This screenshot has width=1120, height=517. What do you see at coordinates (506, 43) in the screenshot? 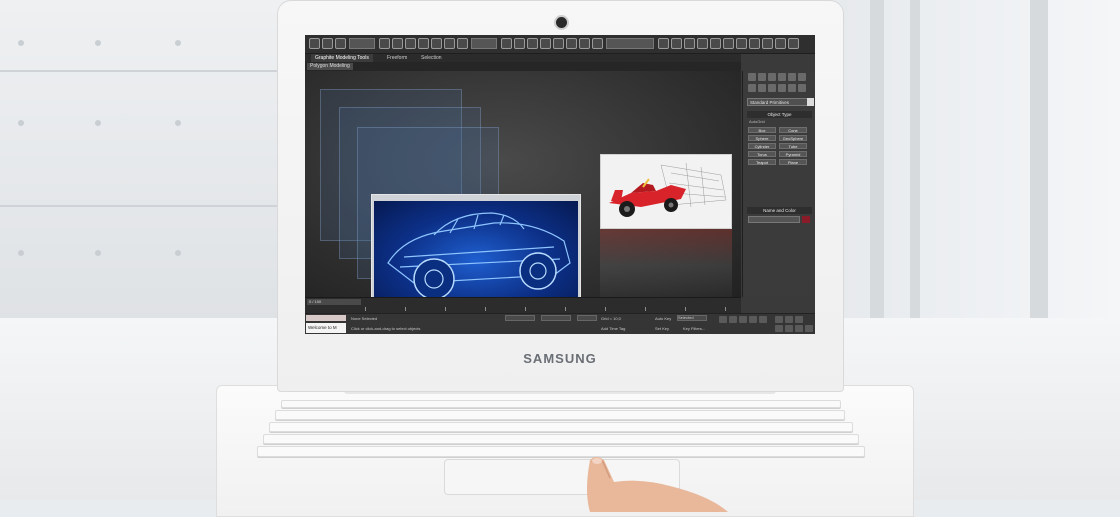
I see `pivot-icon` at bounding box center [506, 43].